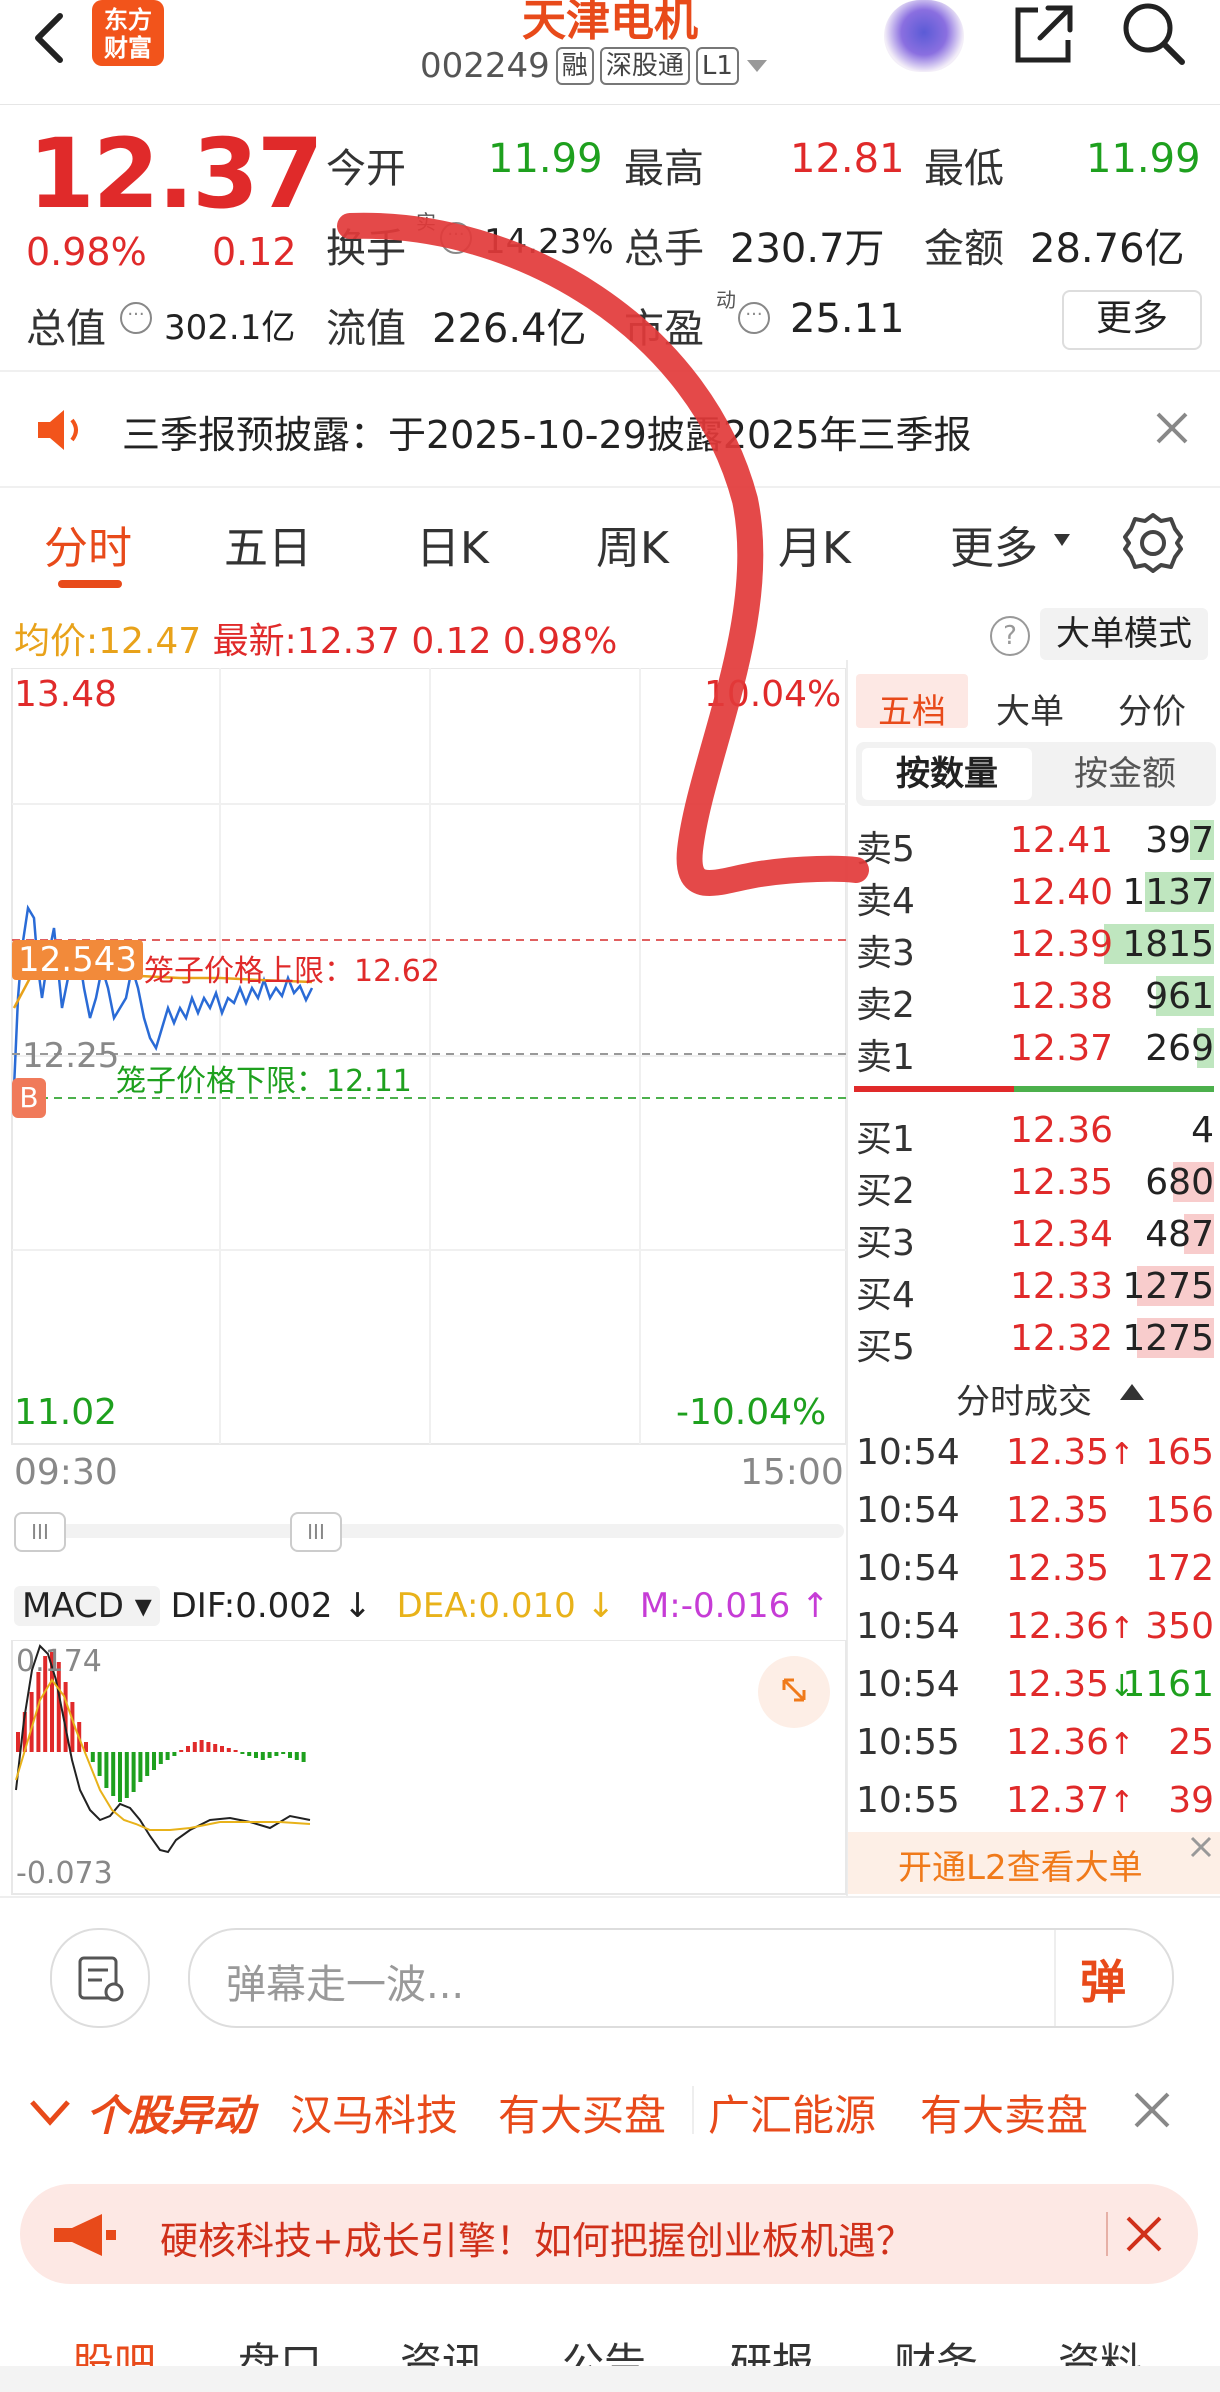  I want to click on tab-five-day: 五日, so click(268, 544).